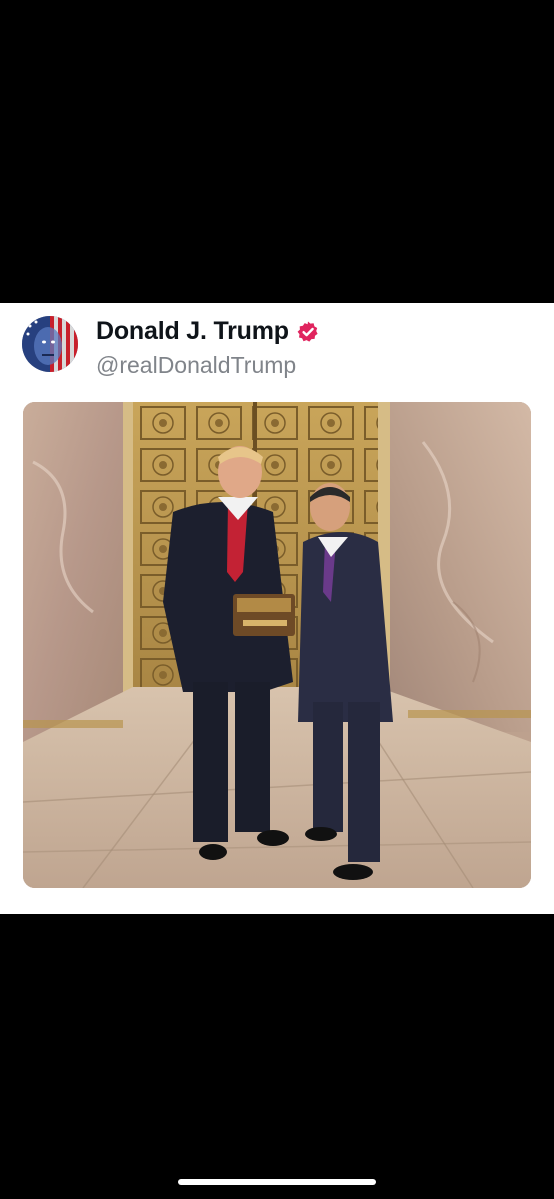  I want to click on author-name-row: Donald J. Trump, so click(208, 331).